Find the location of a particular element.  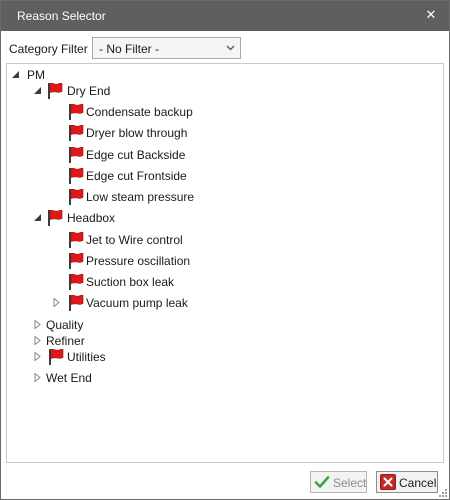

tree-node-jet-to-wire-control: Jet to Wire control is located at coordinates (156, 240).